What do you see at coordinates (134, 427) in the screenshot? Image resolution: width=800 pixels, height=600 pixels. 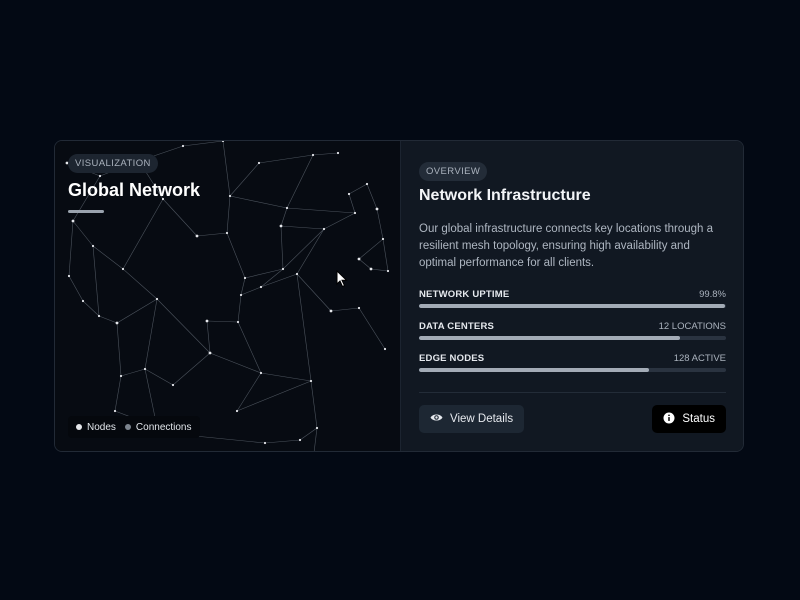 I see `graph-legend: Nodes Connections` at bounding box center [134, 427].